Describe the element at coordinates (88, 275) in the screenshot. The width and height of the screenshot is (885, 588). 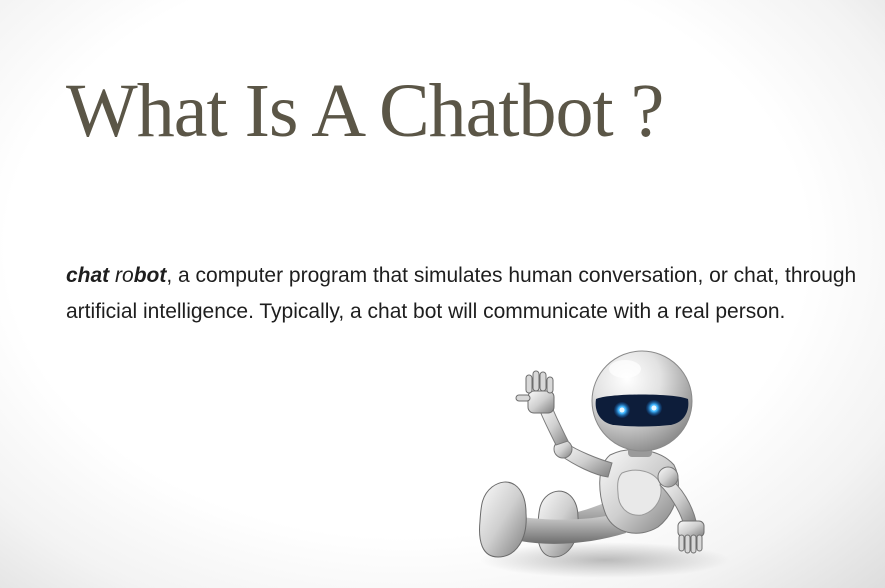
I see `definition-term-chat: chat` at that location.